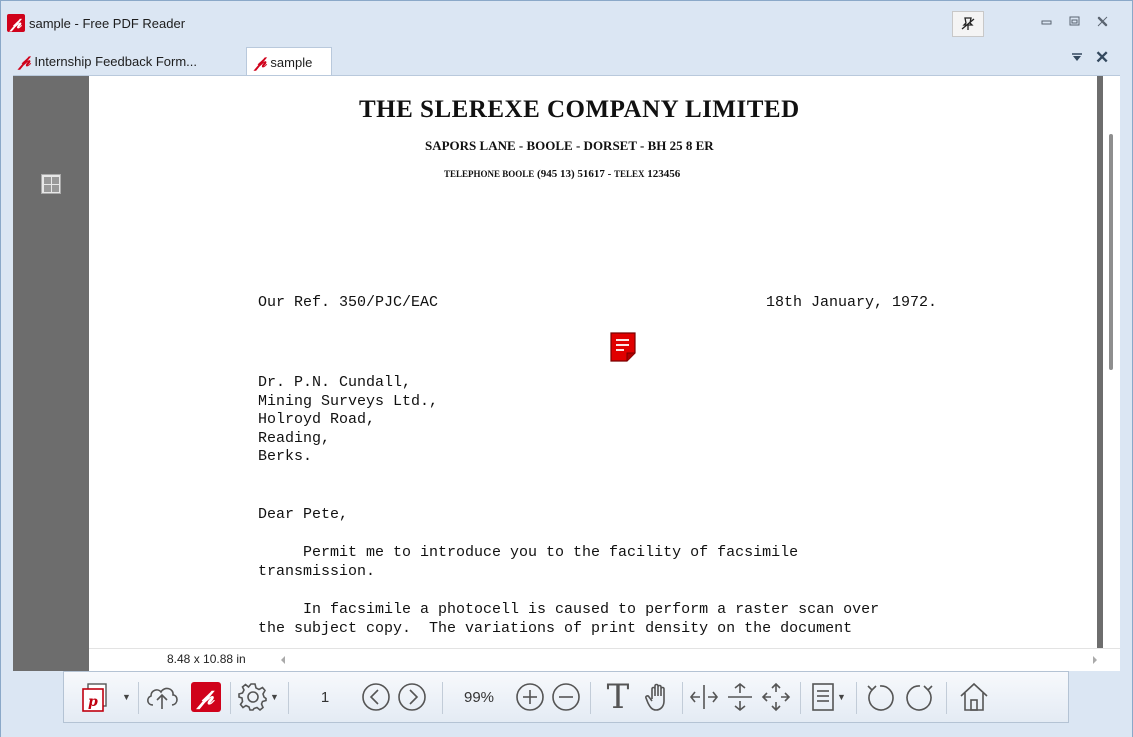 The height and width of the screenshot is (737, 1133). Describe the element at coordinates (107, 23) in the screenshot. I see `window-title: sample - Free PDF Reader` at that location.